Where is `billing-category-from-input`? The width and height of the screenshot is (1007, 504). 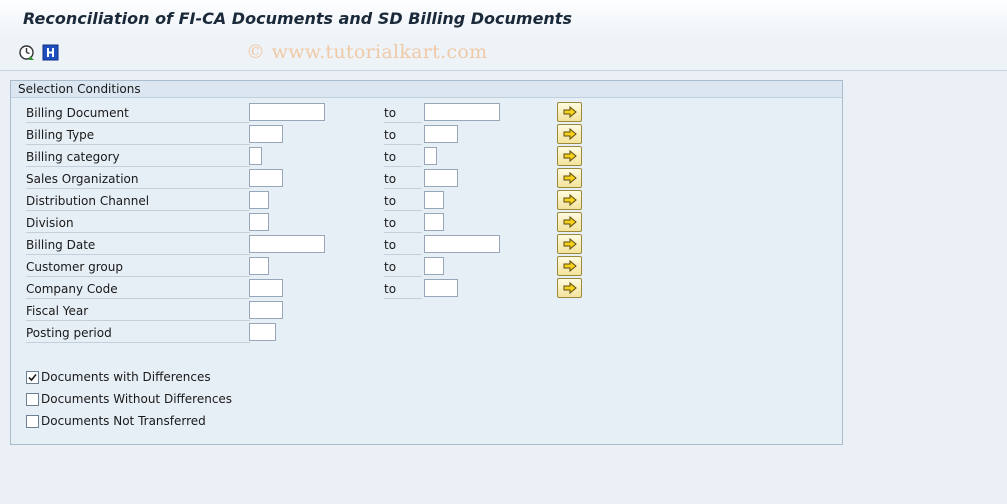
billing-category-from-input is located at coordinates (255, 156).